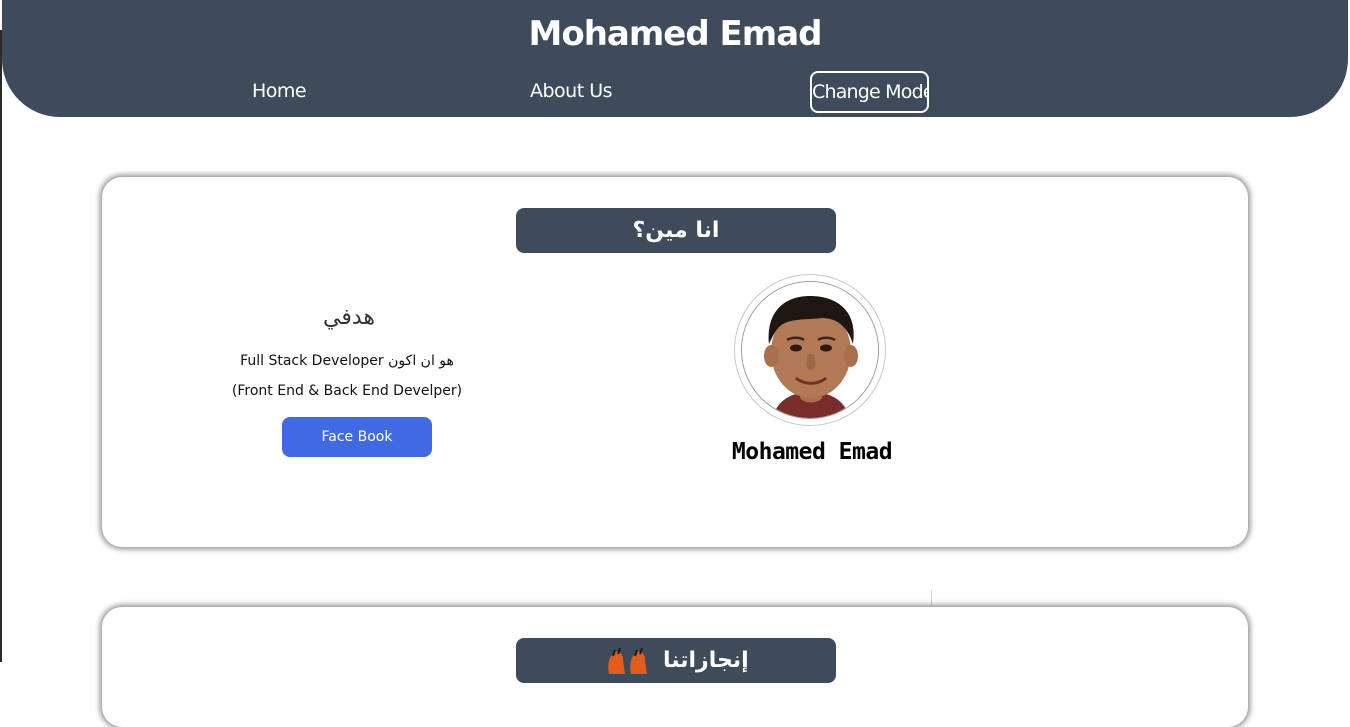 This screenshot has height=727, width=1350. I want to click on goal-heading: هدفي, so click(348, 317).